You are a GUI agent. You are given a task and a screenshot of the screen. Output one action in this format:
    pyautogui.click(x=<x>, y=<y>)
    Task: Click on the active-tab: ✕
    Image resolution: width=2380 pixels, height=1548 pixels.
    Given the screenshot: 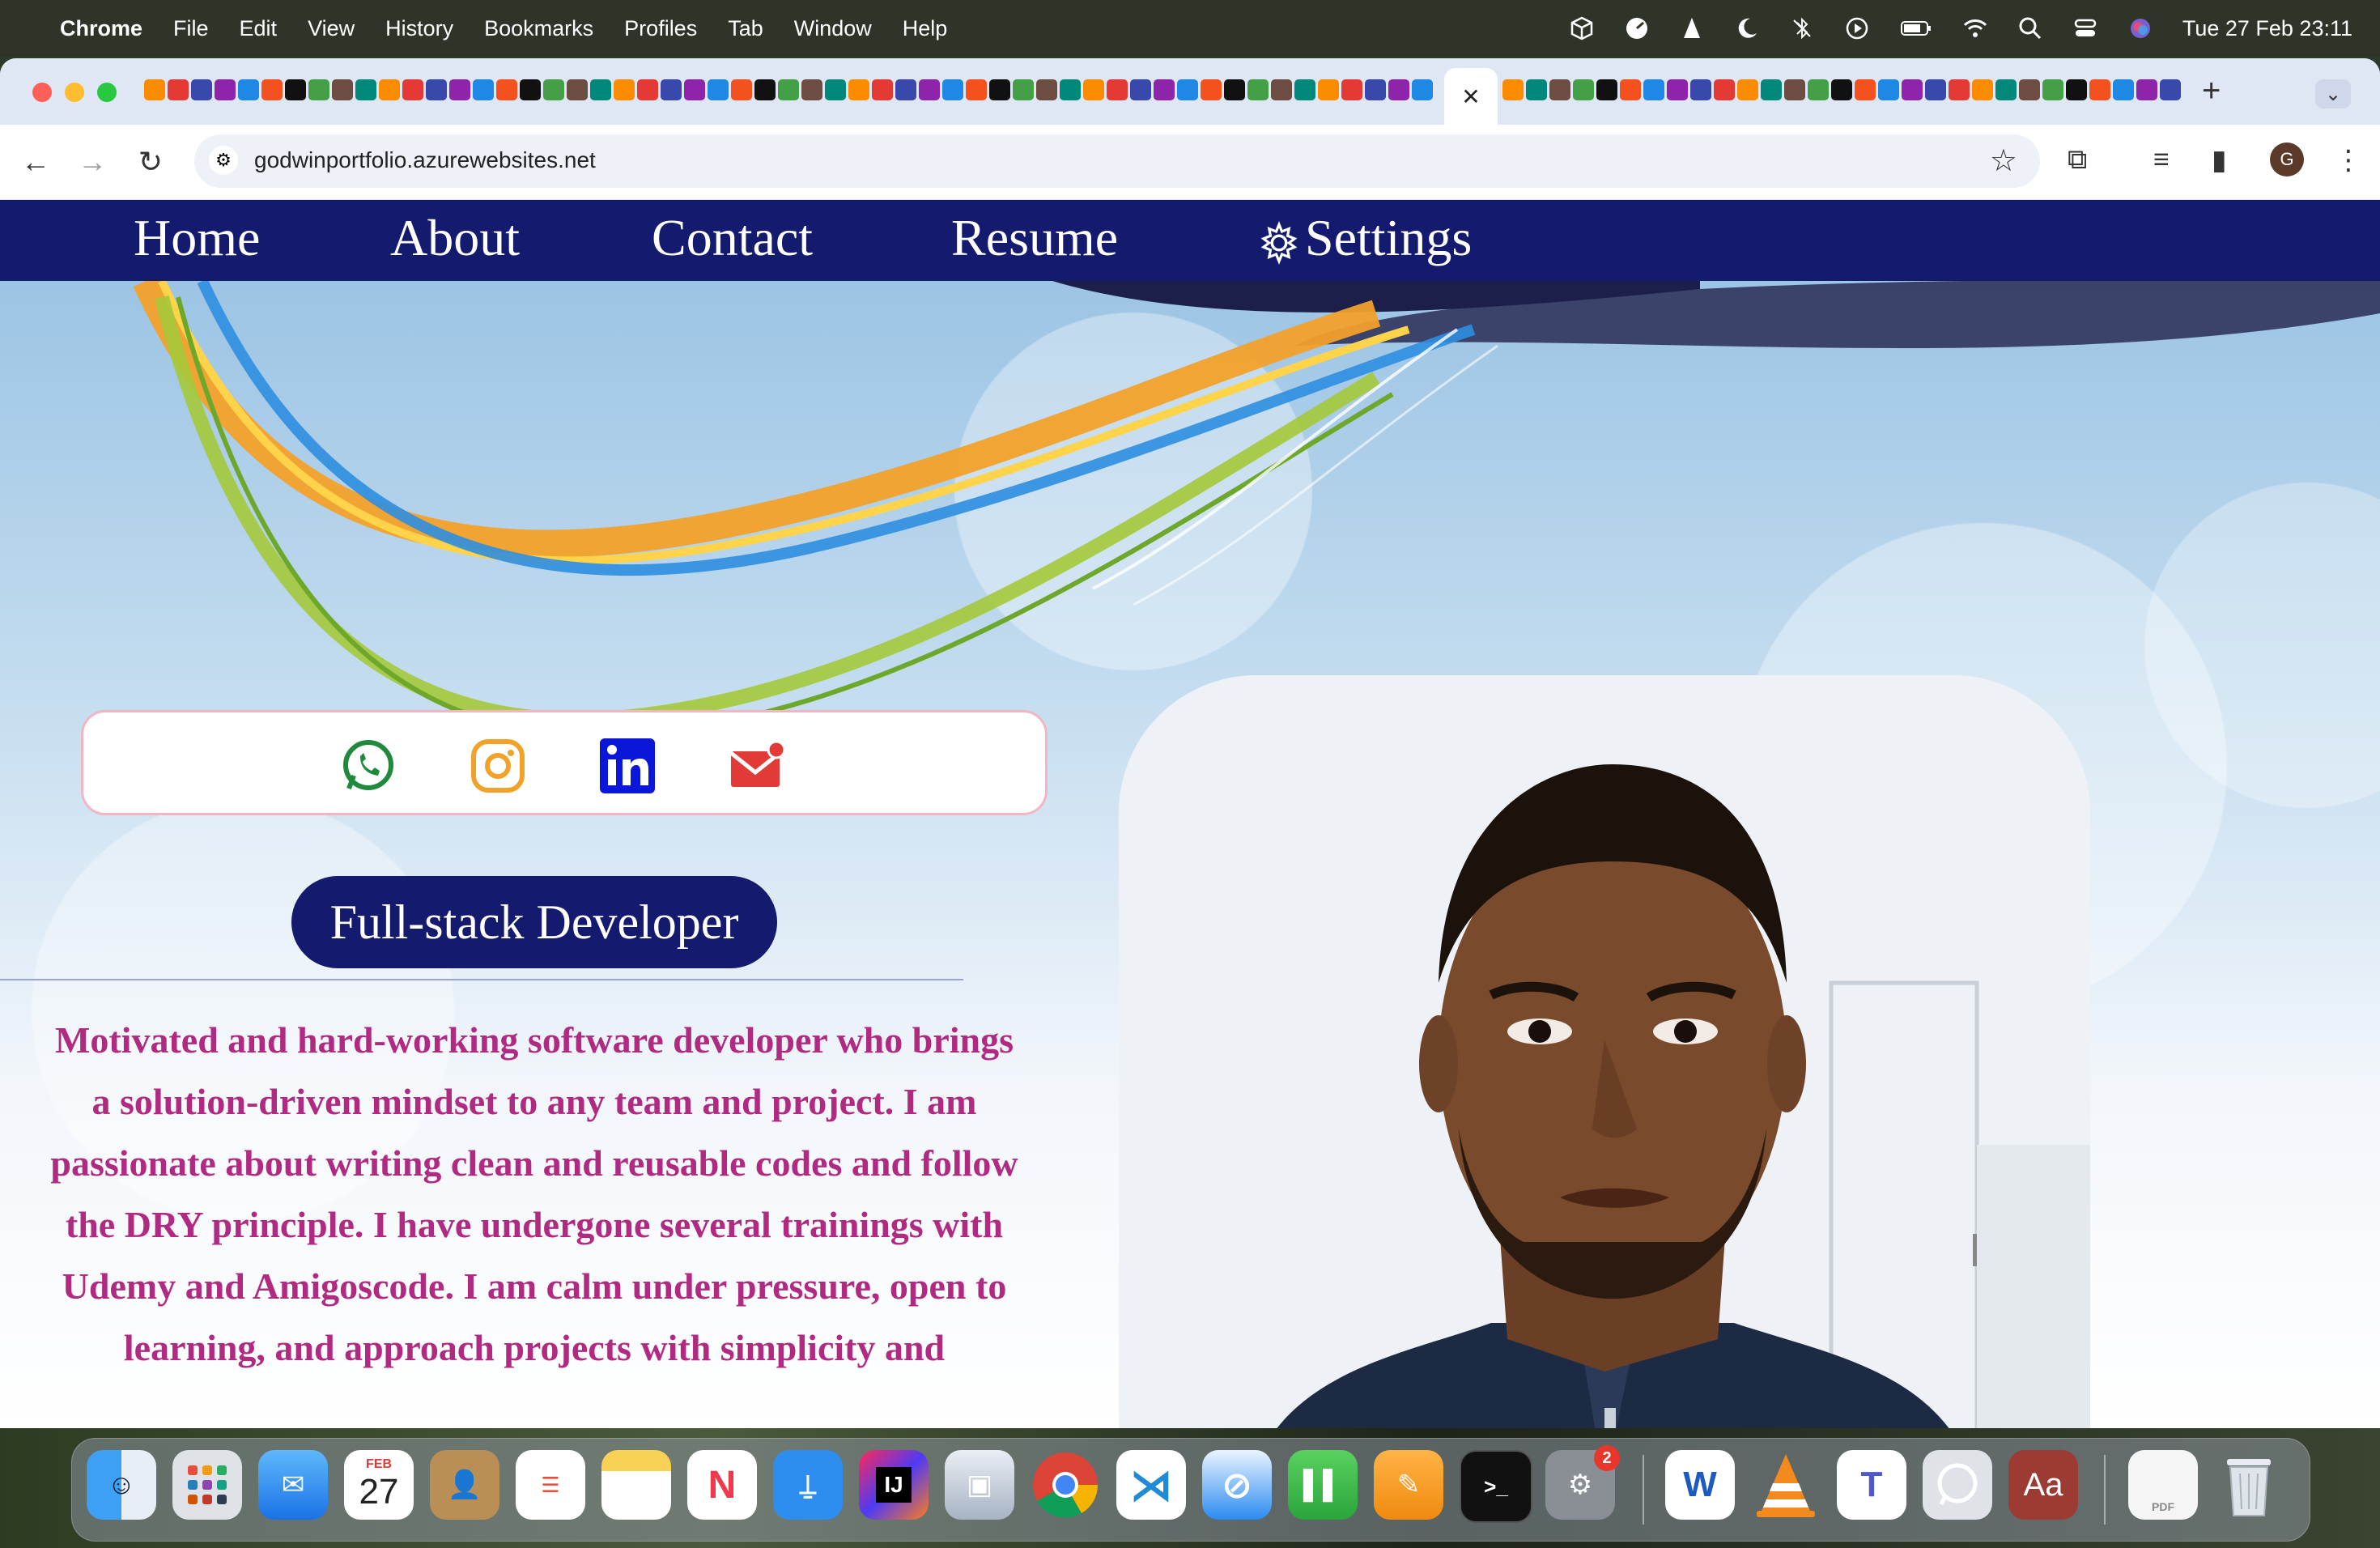 What is the action you would take?
    pyautogui.click(x=1471, y=96)
    